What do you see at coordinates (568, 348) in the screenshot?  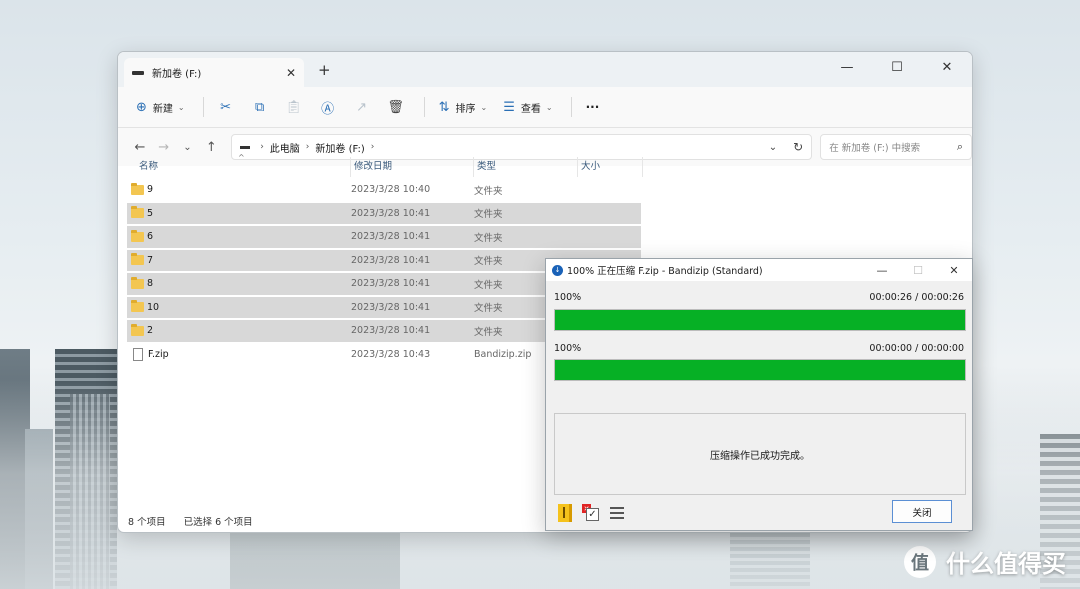 I see `progress-2-percent: 100%` at bounding box center [568, 348].